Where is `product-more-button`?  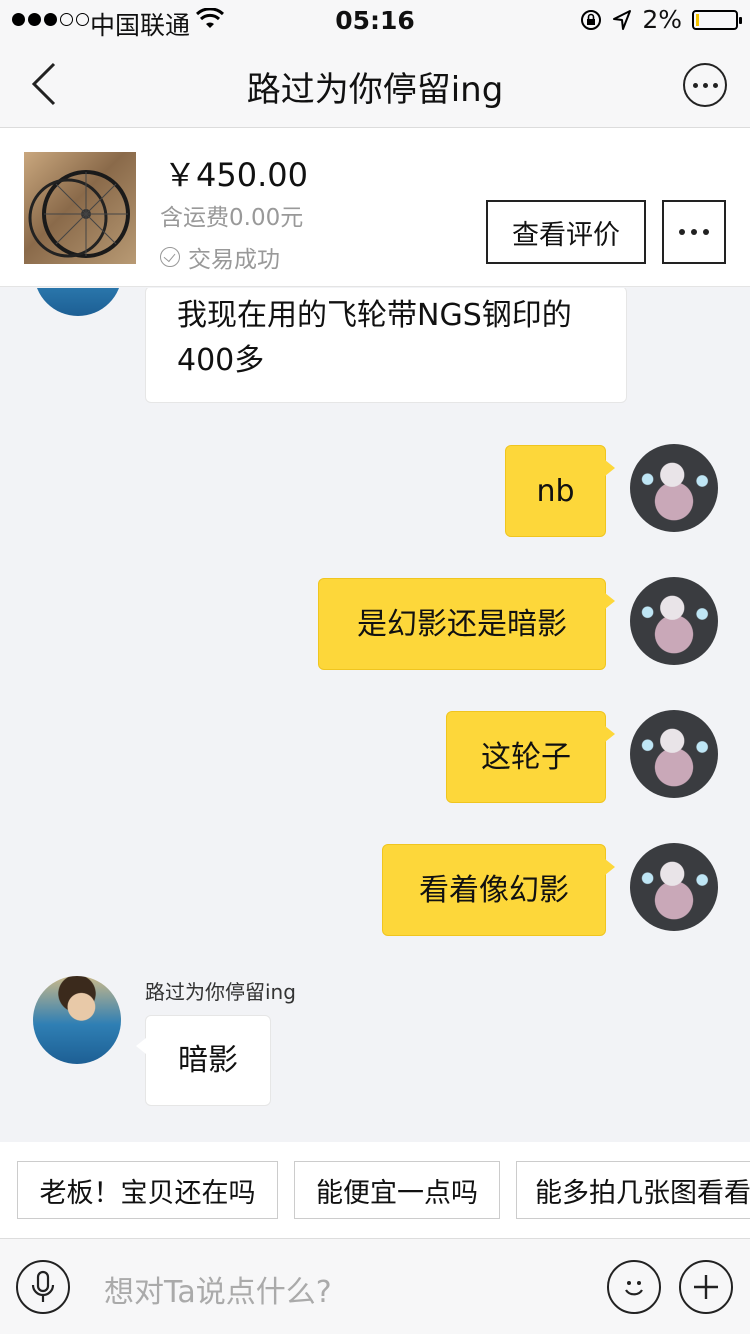
product-more-button is located at coordinates (694, 232).